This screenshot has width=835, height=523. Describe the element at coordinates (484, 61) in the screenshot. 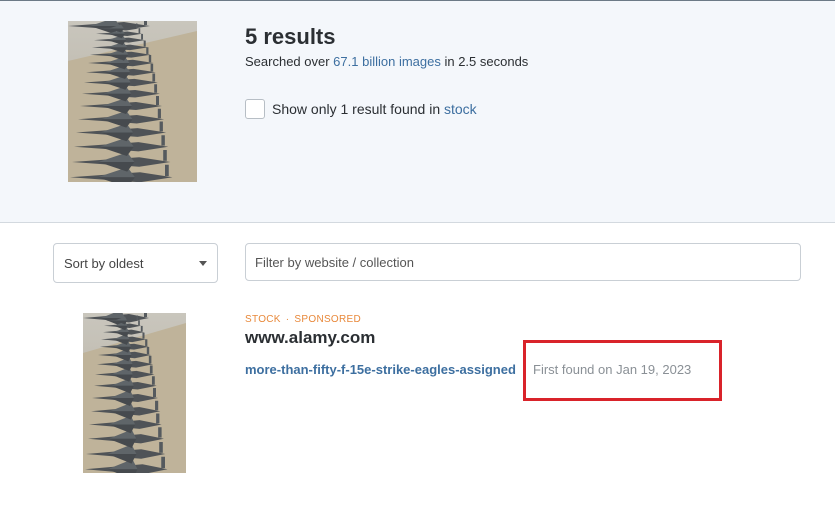

I see `search-stats-suffix: in 2.5 seconds` at that location.